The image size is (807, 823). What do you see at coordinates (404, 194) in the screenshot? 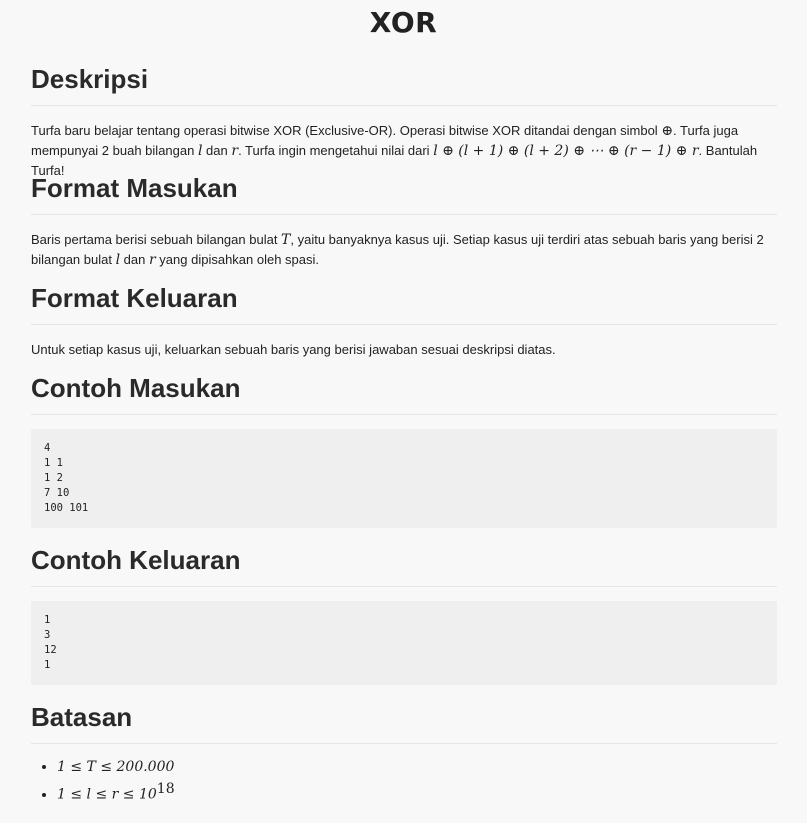
I see `heading-format-masukan: Format Masukan` at bounding box center [404, 194].